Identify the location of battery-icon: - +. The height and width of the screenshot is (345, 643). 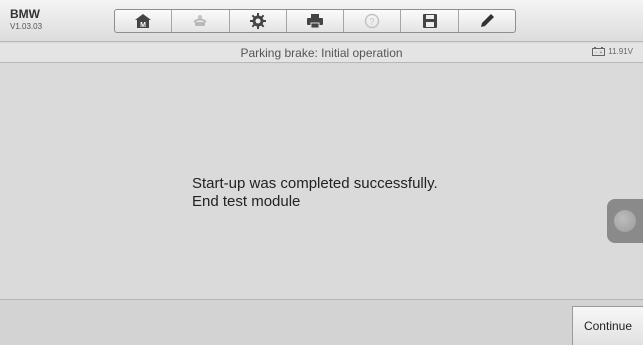
(599, 51).